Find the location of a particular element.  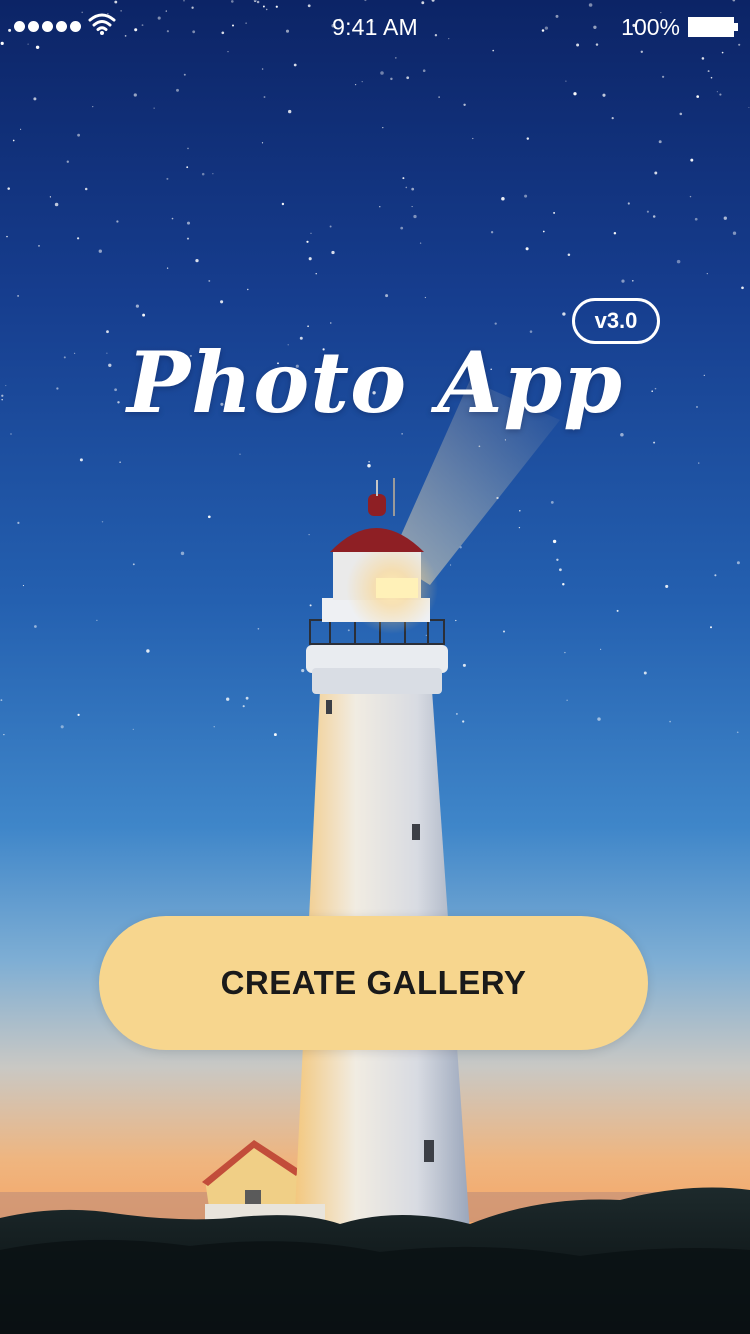

app-title: Photo App is located at coordinates (375, 382).